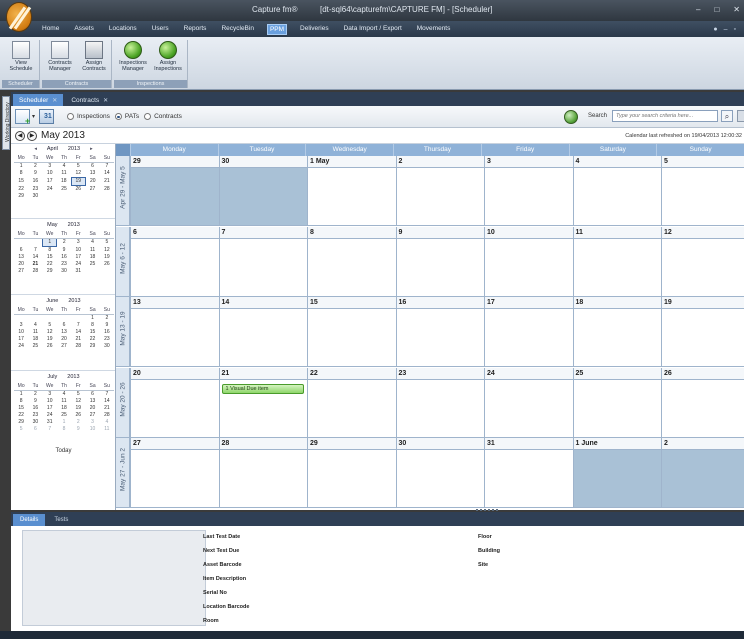 The height and width of the screenshot is (639, 744). What do you see at coordinates (46, 116) in the screenshot?
I see `calendar-31-icon: 31` at bounding box center [46, 116].